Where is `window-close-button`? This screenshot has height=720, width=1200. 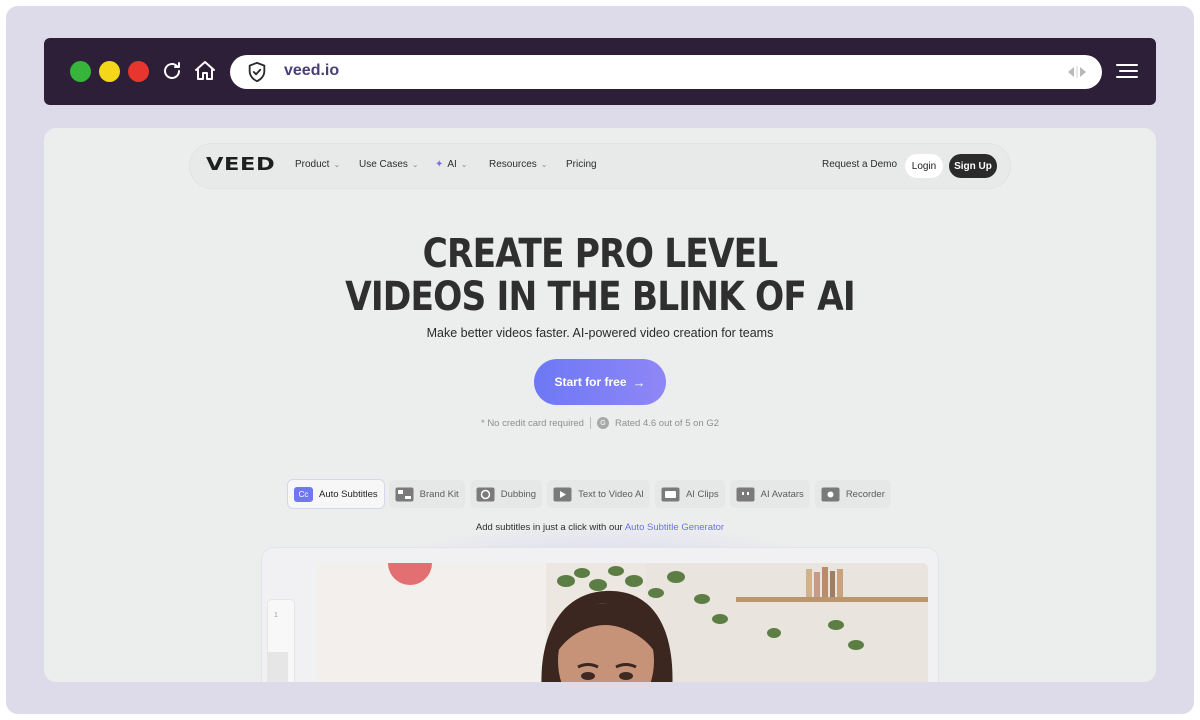 window-close-button is located at coordinates (138, 71).